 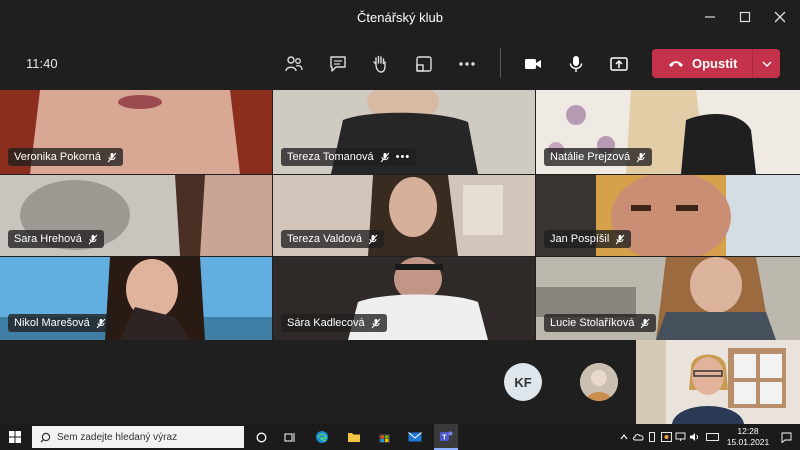 I want to click on edge-taskbar-button, so click(x=322, y=437).